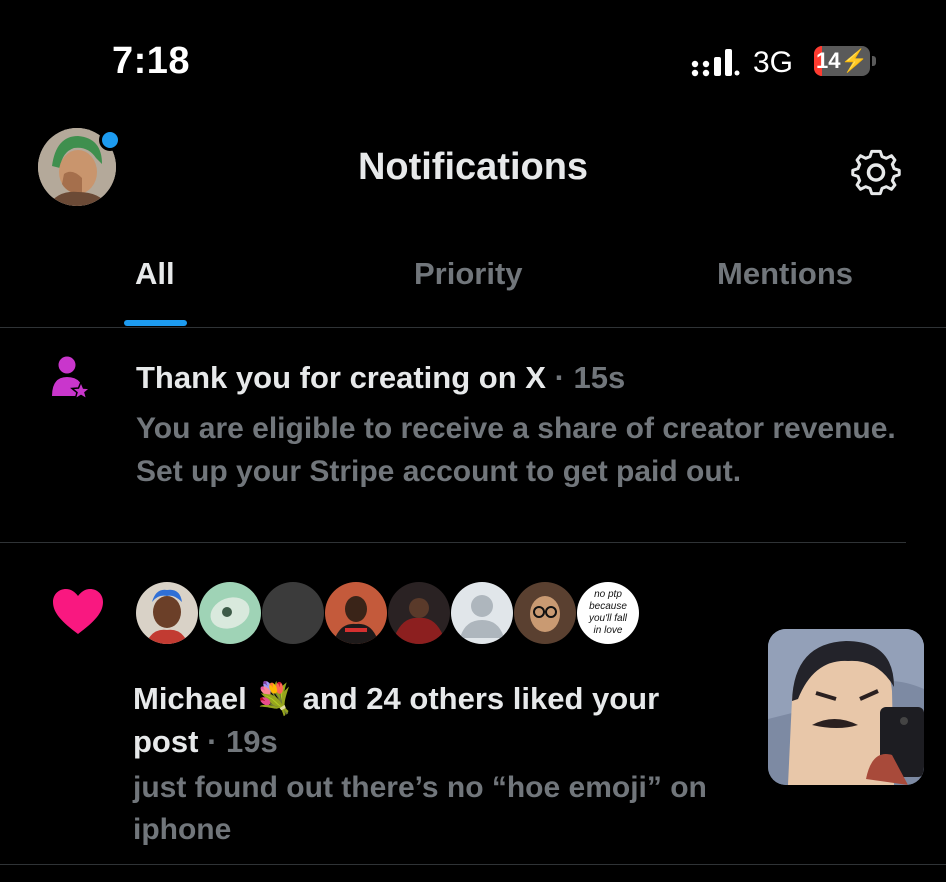  Describe the element at coordinates (473, 327) in the screenshot. I see `tabs-divider` at that location.